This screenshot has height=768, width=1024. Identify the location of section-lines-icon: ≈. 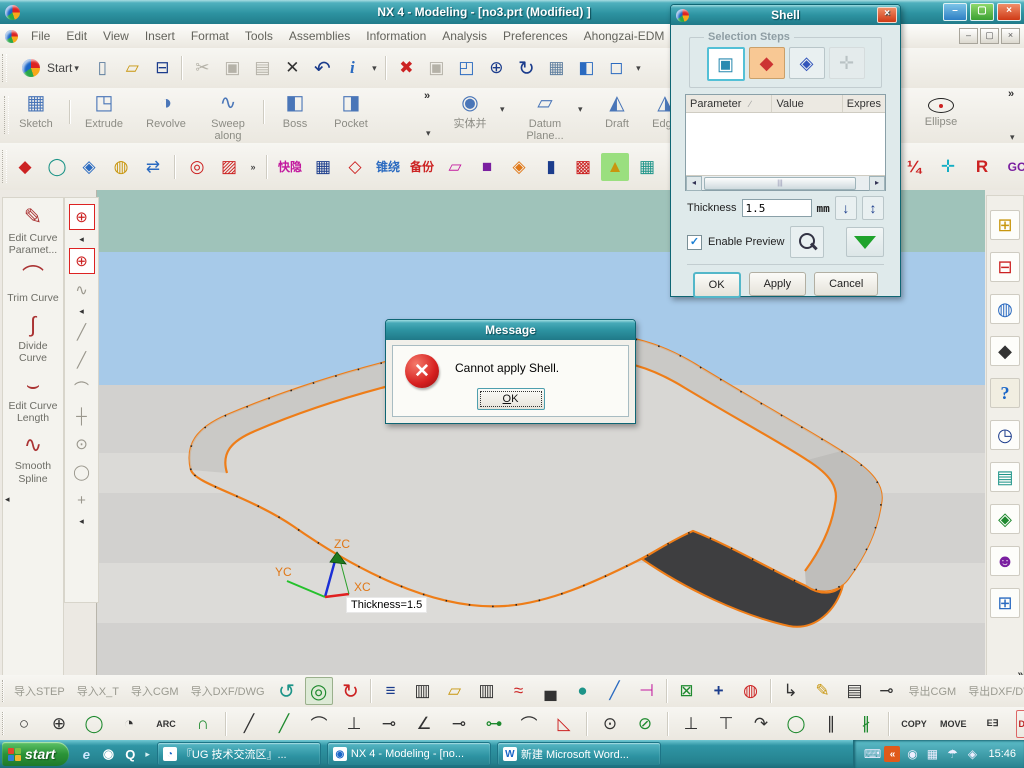
(519, 691).